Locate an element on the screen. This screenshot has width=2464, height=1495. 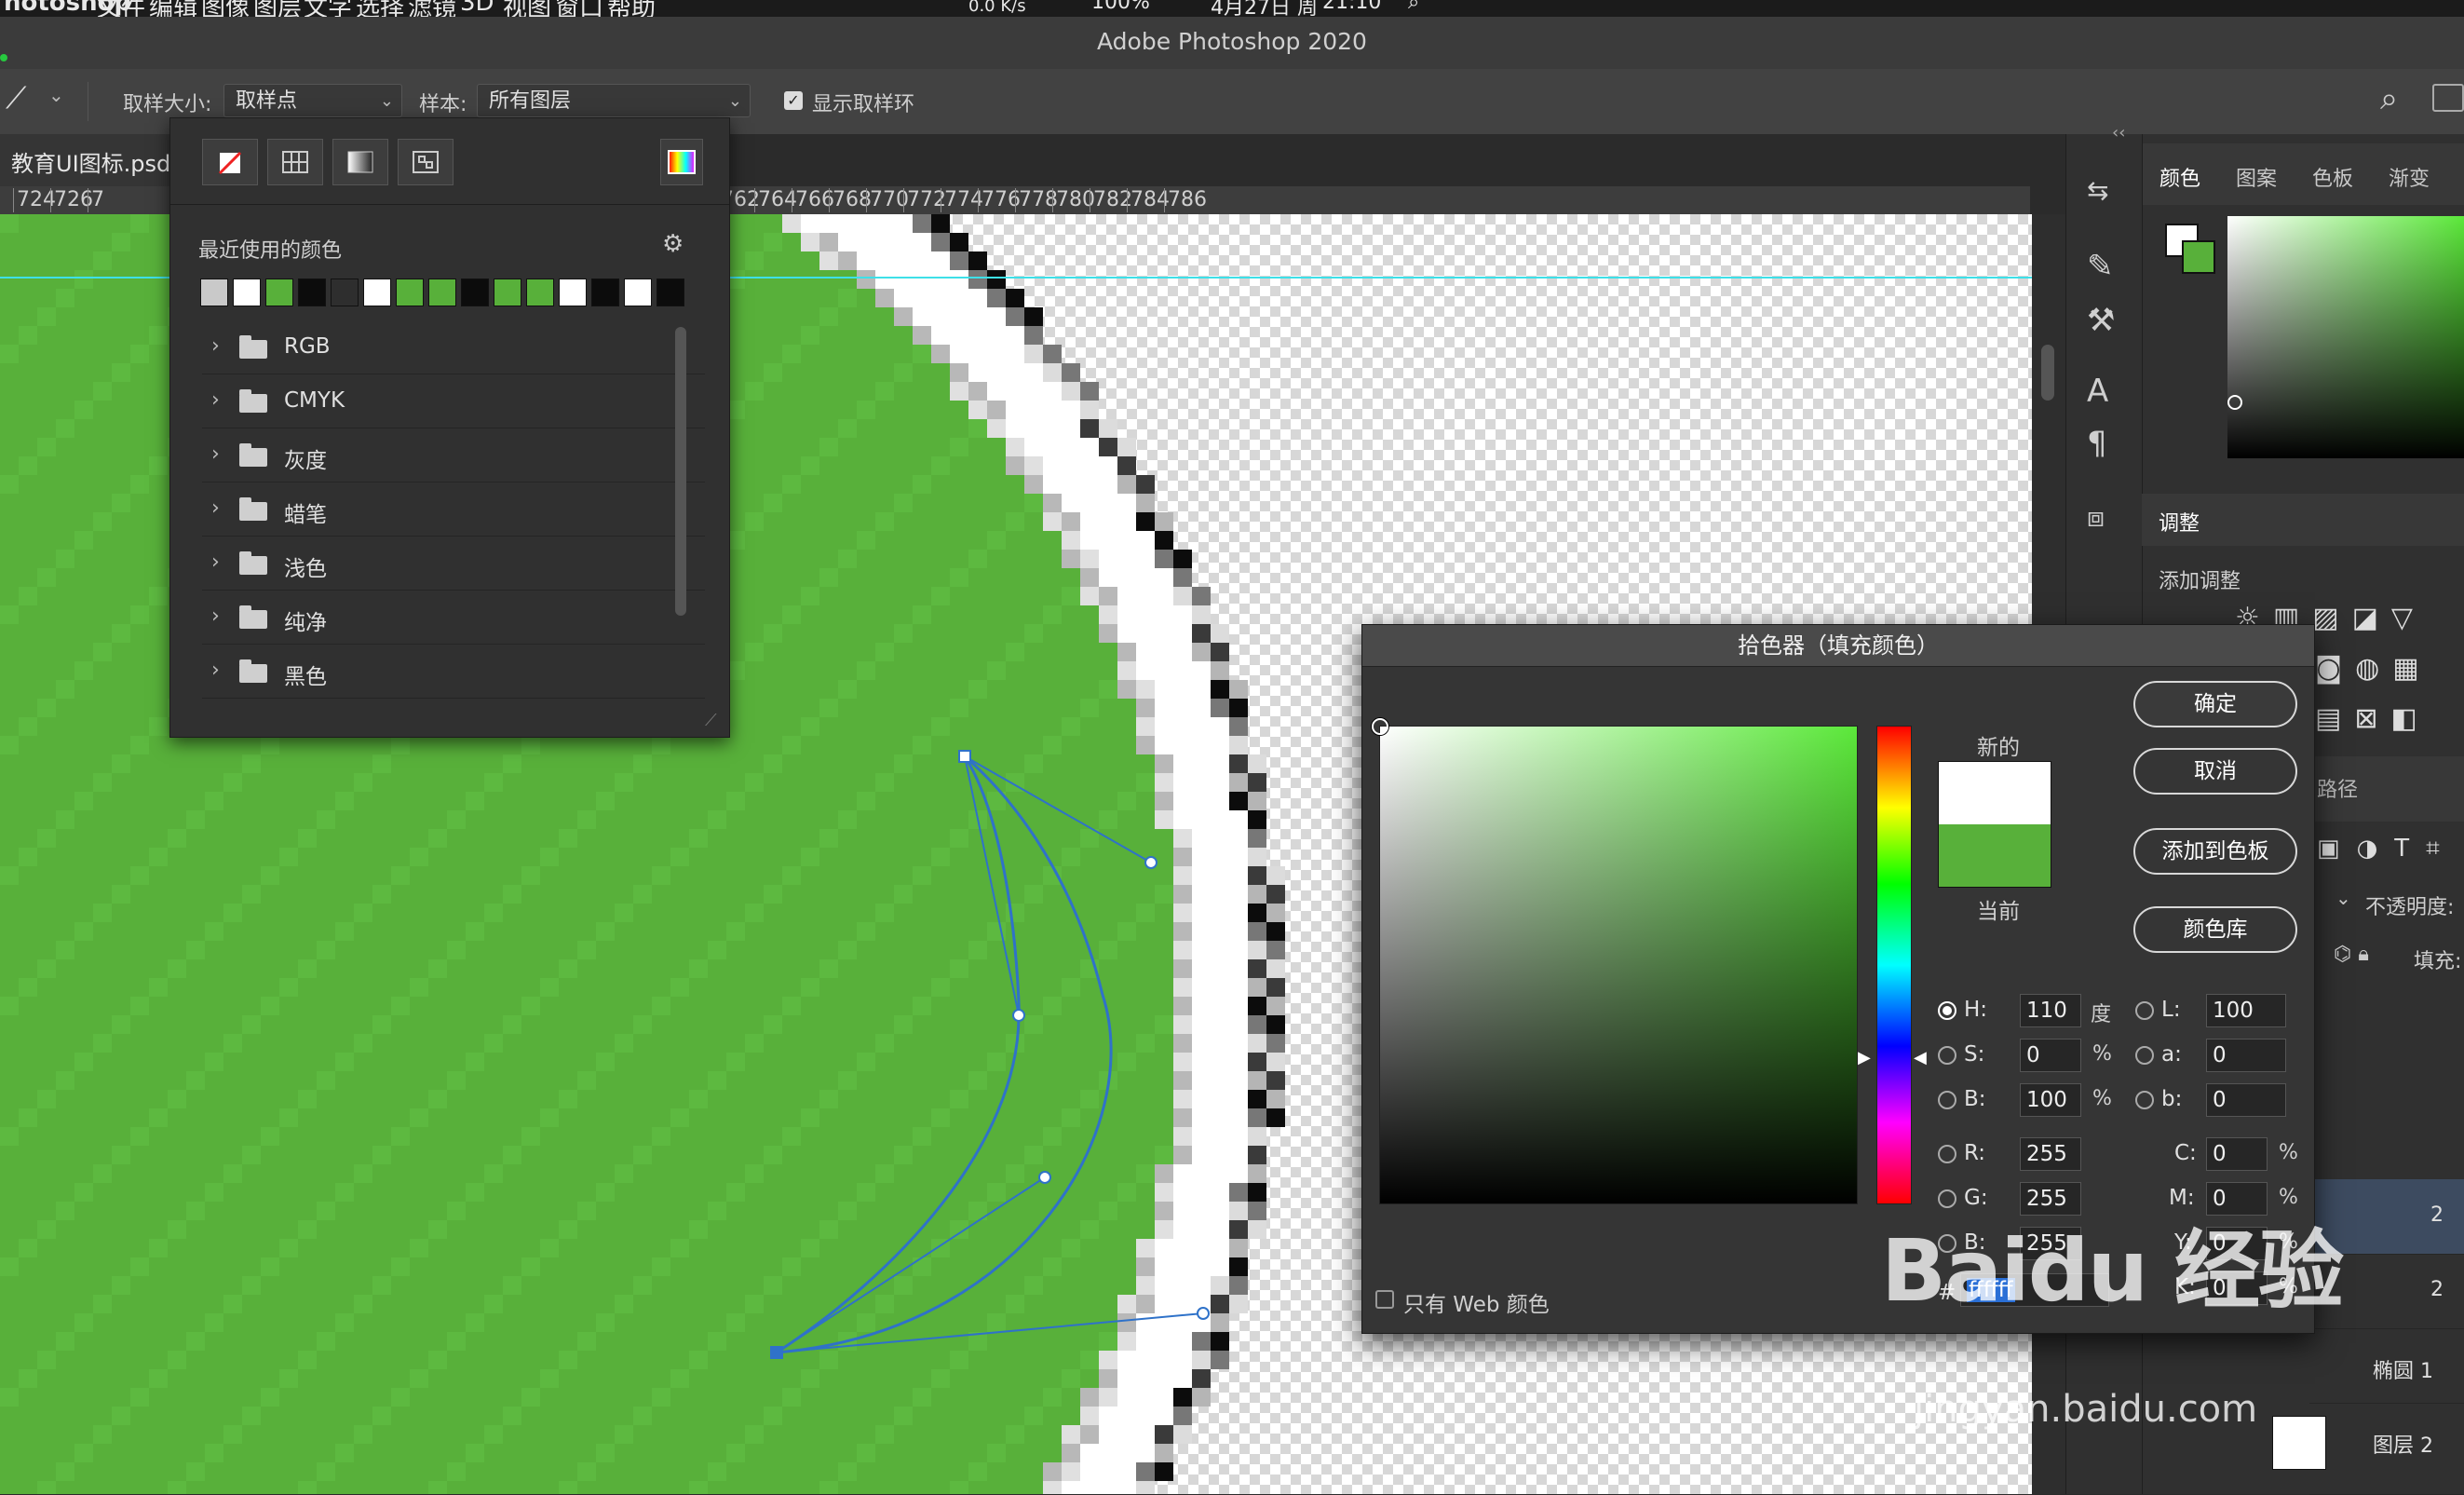
swatch-folder: › 黑色 is located at coordinates (453, 672).